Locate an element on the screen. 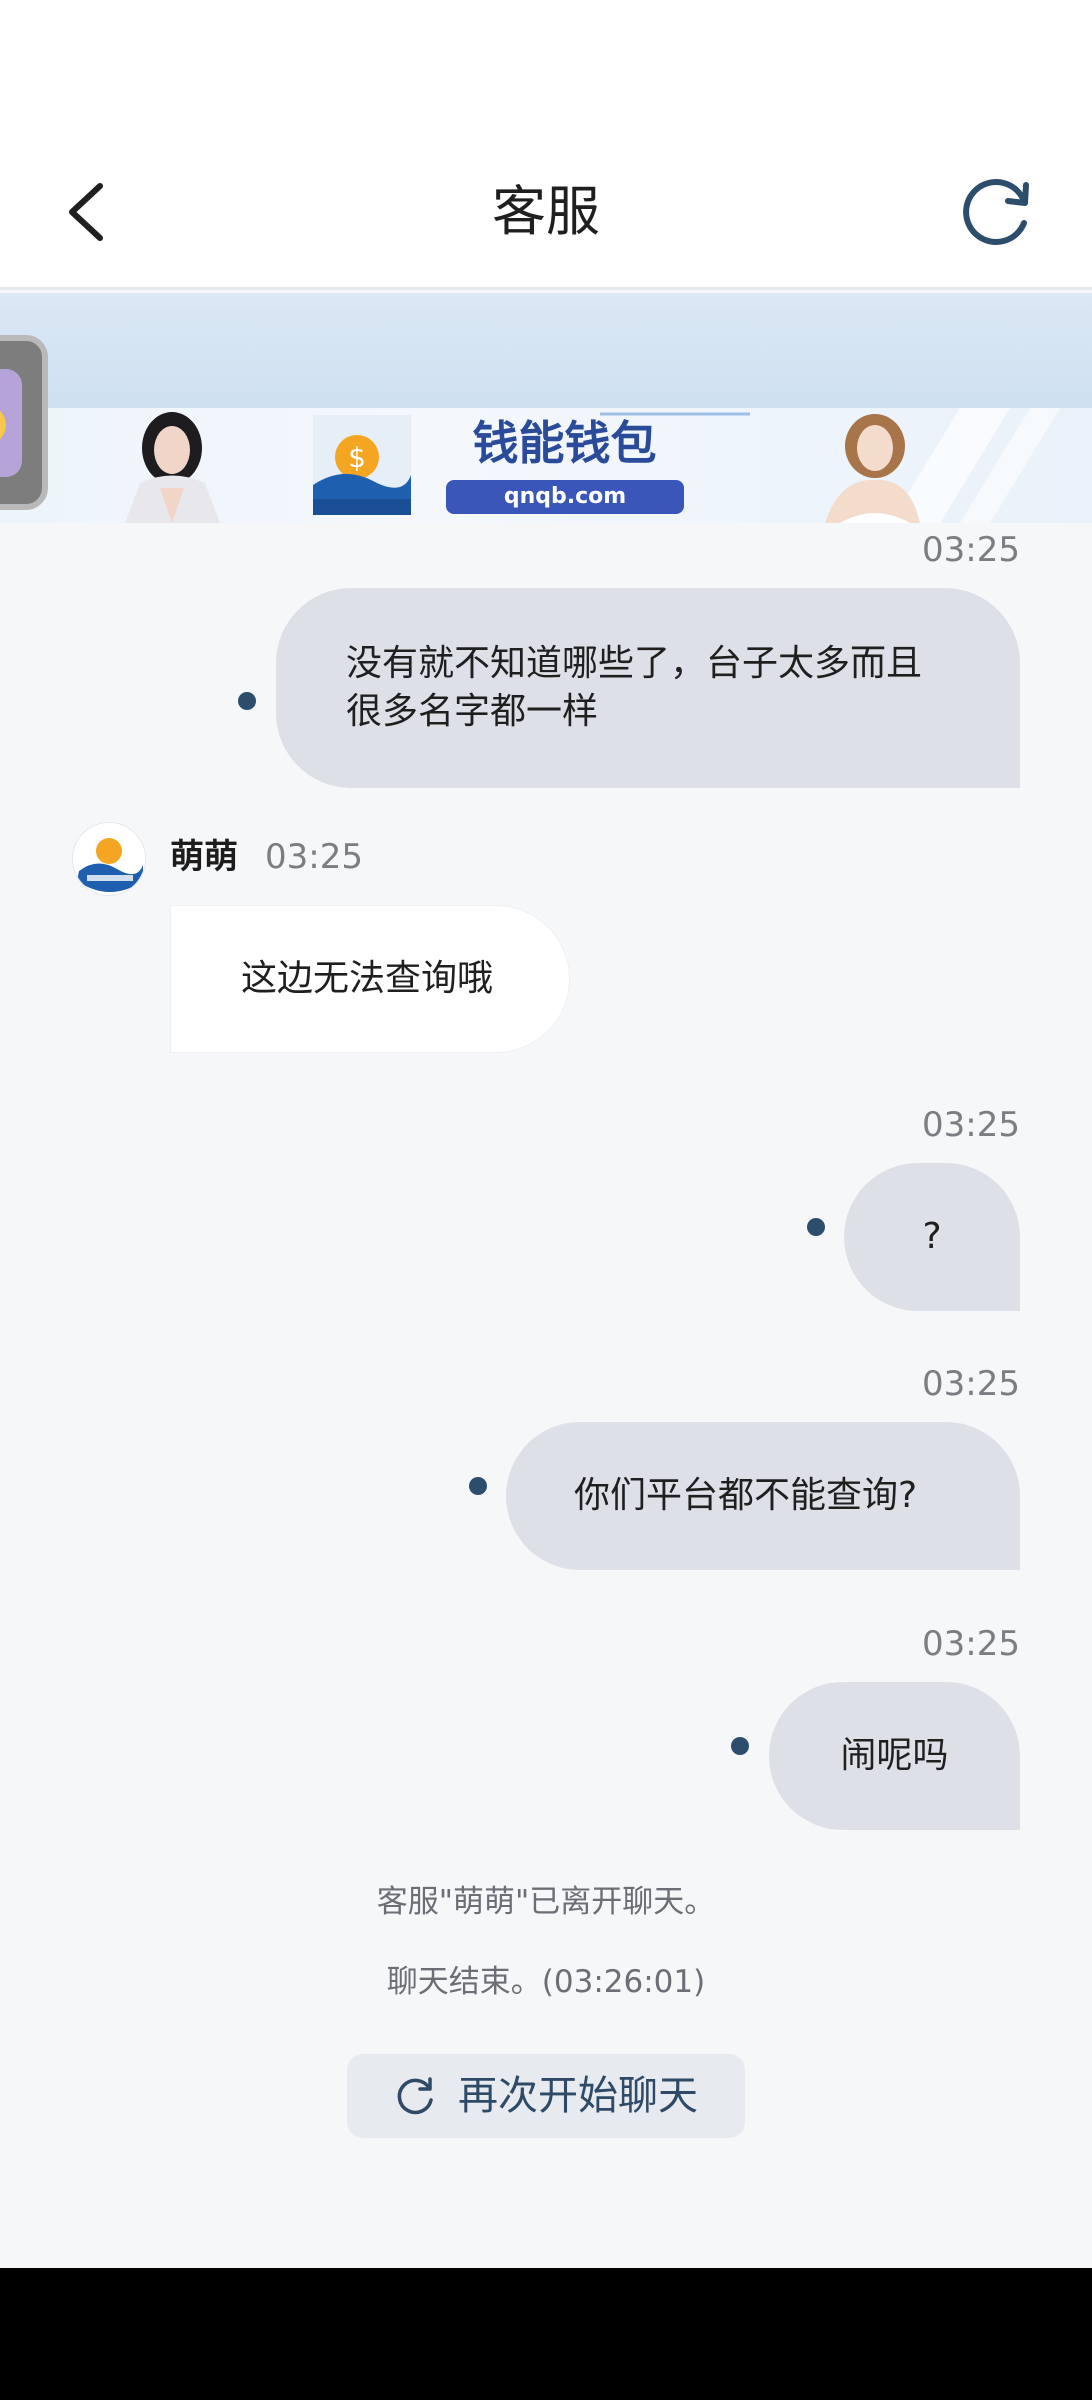  banner-brand: 钱能钱包 is located at coordinates (564, 443).